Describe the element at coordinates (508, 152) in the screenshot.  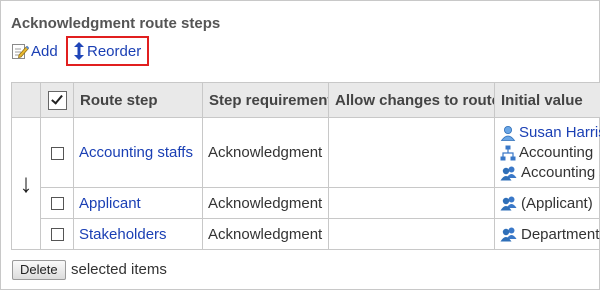
I see `organization-icon` at that location.